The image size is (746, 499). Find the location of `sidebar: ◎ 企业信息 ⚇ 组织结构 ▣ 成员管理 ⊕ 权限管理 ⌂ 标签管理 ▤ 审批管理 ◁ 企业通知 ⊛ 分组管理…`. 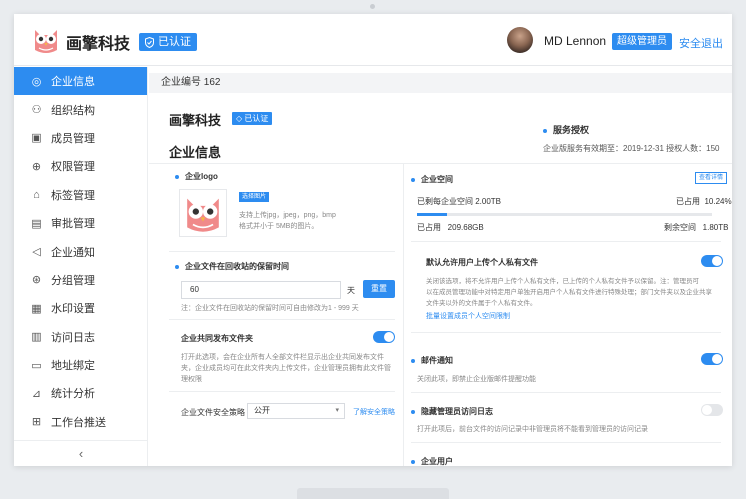

sidebar: ◎ 企业信息 ⚇ 组织结构 ▣ 成员管理 ⊕ 权限管理 ⌂ 标签管理 ▤ 审批管理 ◁ 企业通知 ⊛ 分组管理… is located at coordinates (81, 266).